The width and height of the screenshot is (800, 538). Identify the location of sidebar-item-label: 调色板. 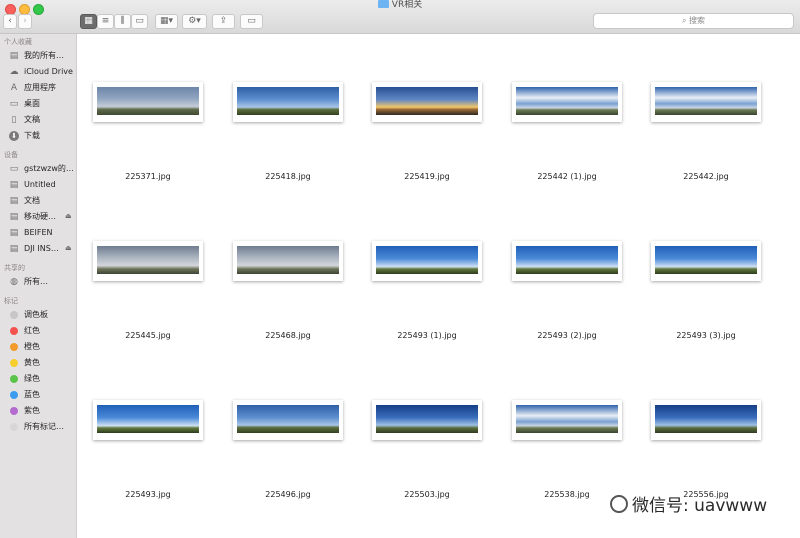
(36, 314).